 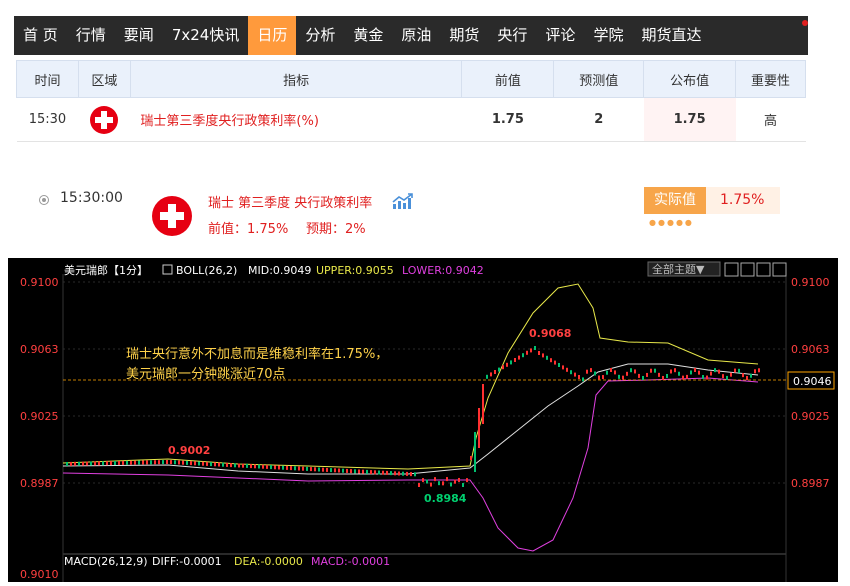 I want to click on boll-label: BOLL(26,2), so click(x=206, y=270).